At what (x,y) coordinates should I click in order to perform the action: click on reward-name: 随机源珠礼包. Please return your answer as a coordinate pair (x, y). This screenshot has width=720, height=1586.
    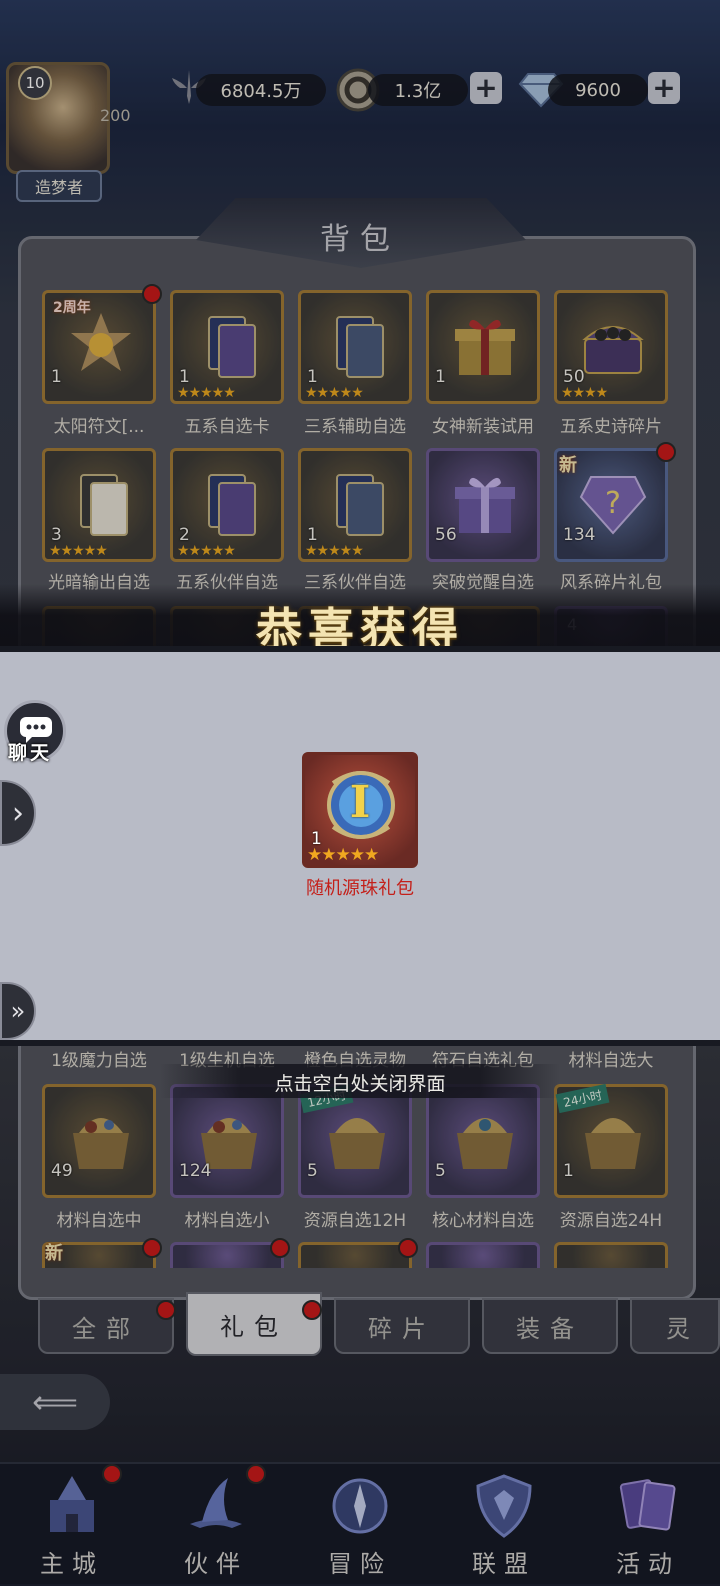
    Looking at the image, I should click on (360, 888).